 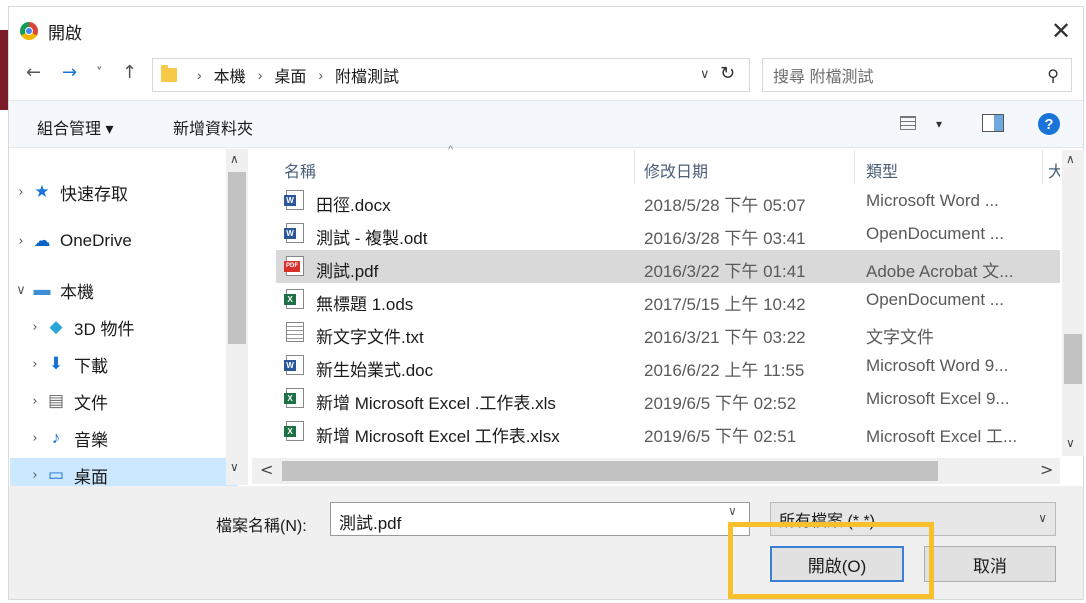 I want to click on horizontal-scroll-thumb, so click(x=610, y=471).